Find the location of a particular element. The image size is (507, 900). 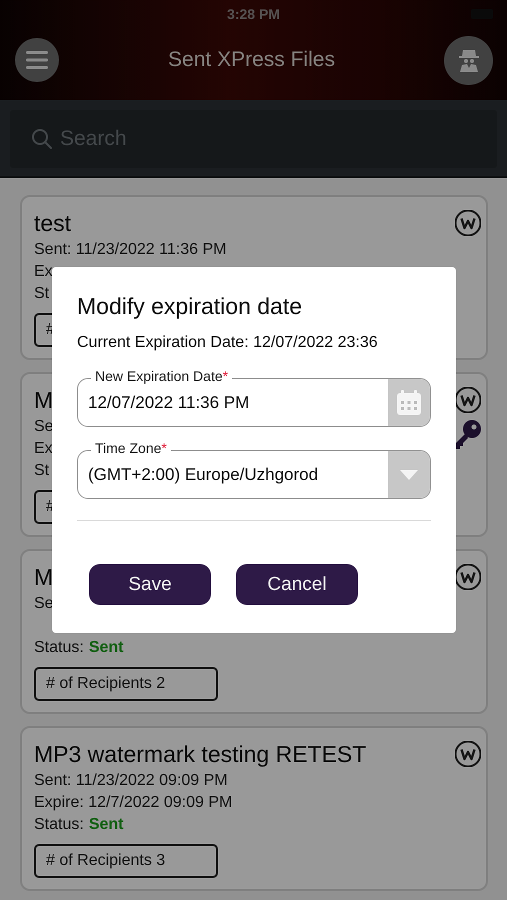

sent-date: Sent: 11/23/2022 09:09 PM is located at coordinates (131, 781).